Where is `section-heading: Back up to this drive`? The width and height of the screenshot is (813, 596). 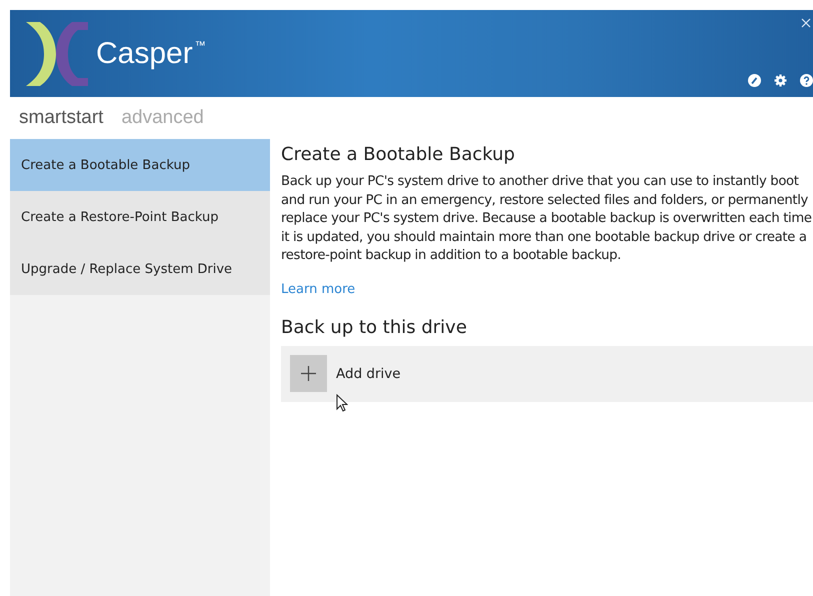
section-heading: Back up to this drive is located at coordinates (374, 327).